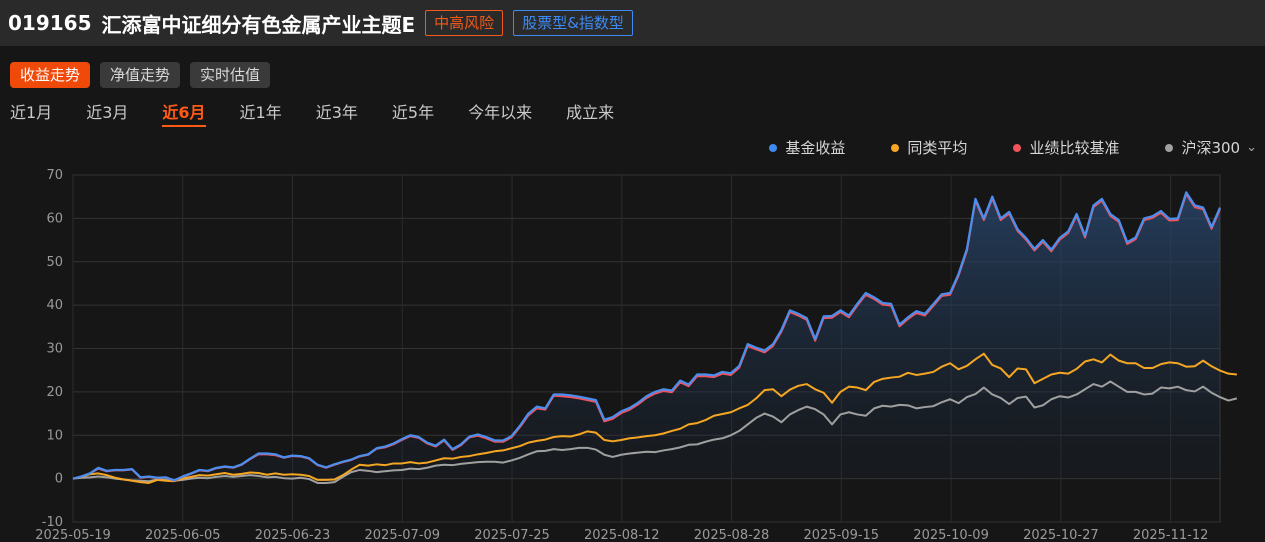 The height and width of the screenshot is (542, 1265). Describe the element at coordinates (464, 23) in the screenshot. I see `risk-level-badge: 中高风险` at that location.